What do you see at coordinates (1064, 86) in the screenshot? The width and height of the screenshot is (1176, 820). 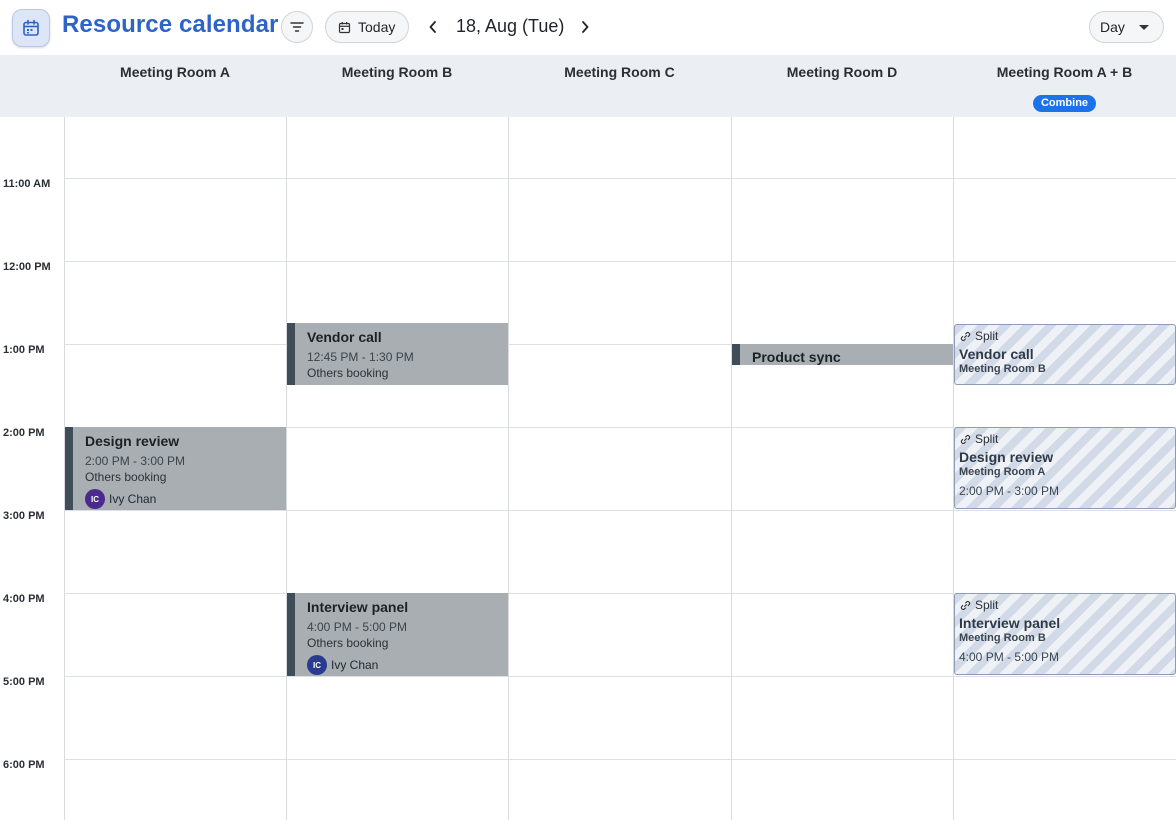 I see `resource-column-header: Meeting Room A + B Combine` at bounding box center [1064, 86].